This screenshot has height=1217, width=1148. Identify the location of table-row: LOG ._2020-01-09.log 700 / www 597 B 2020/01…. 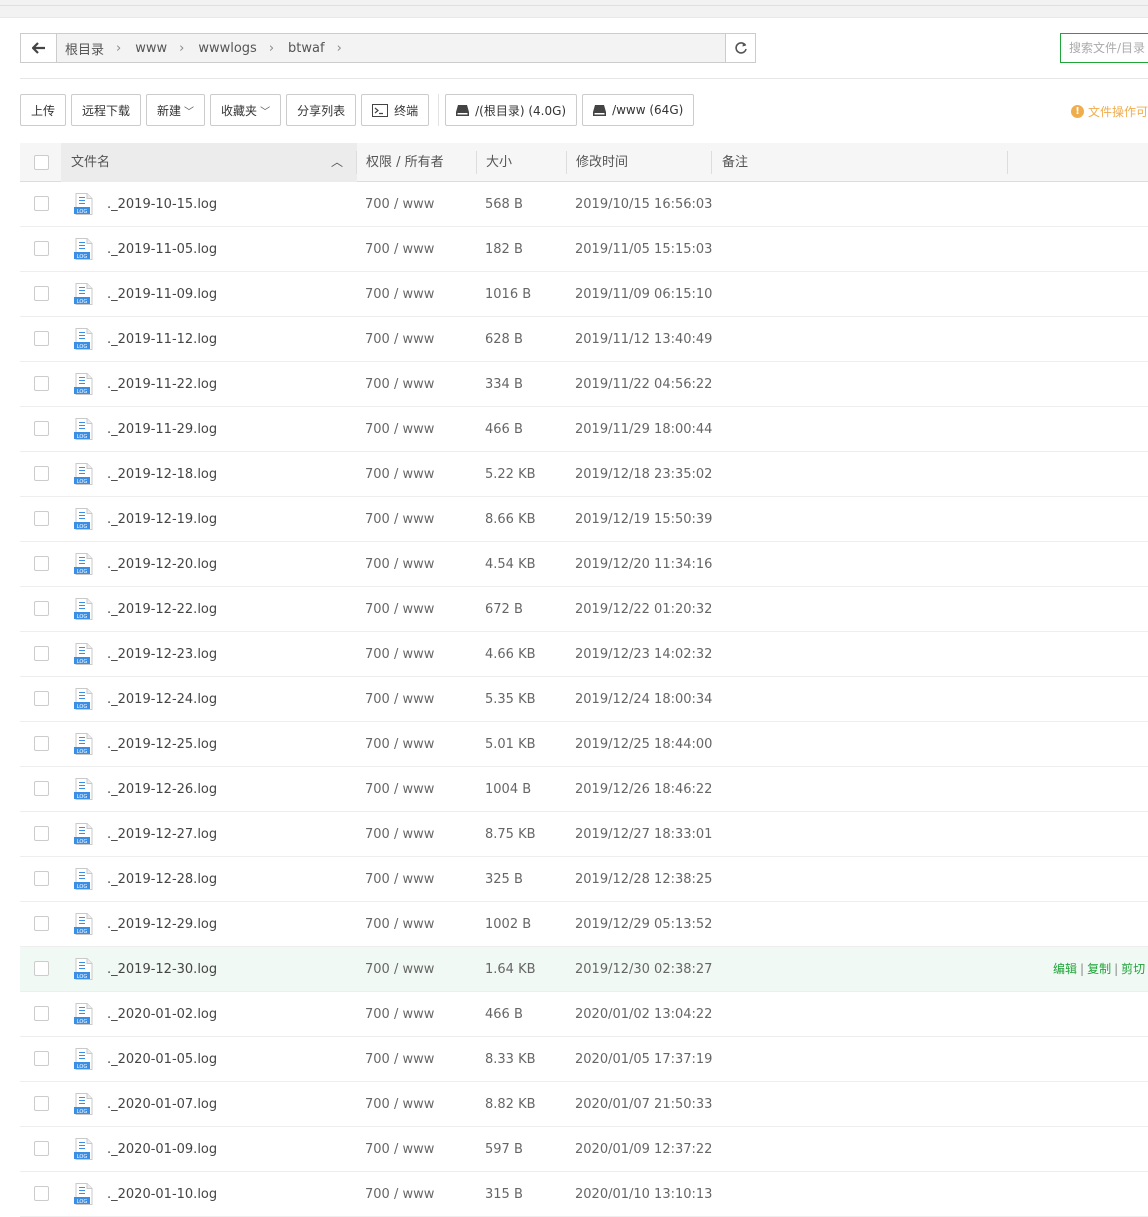
(584, 1149).